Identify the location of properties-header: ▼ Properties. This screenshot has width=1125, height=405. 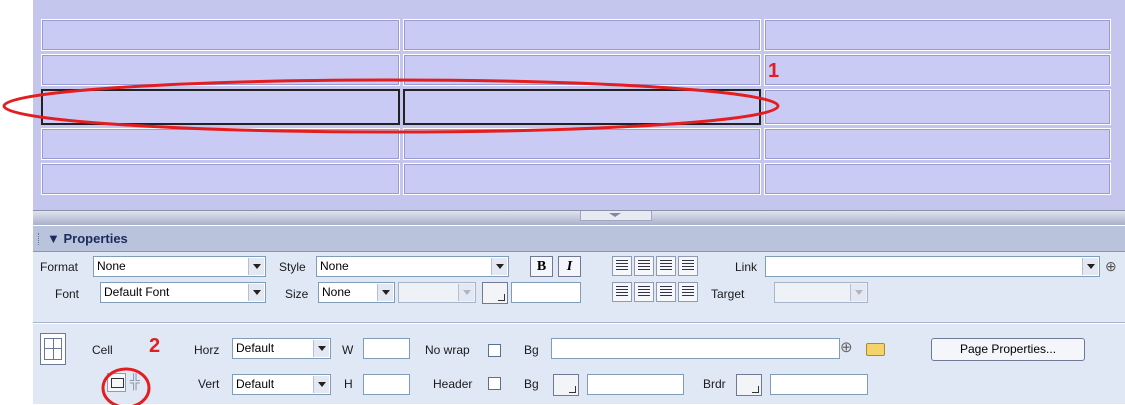
(579, 238).